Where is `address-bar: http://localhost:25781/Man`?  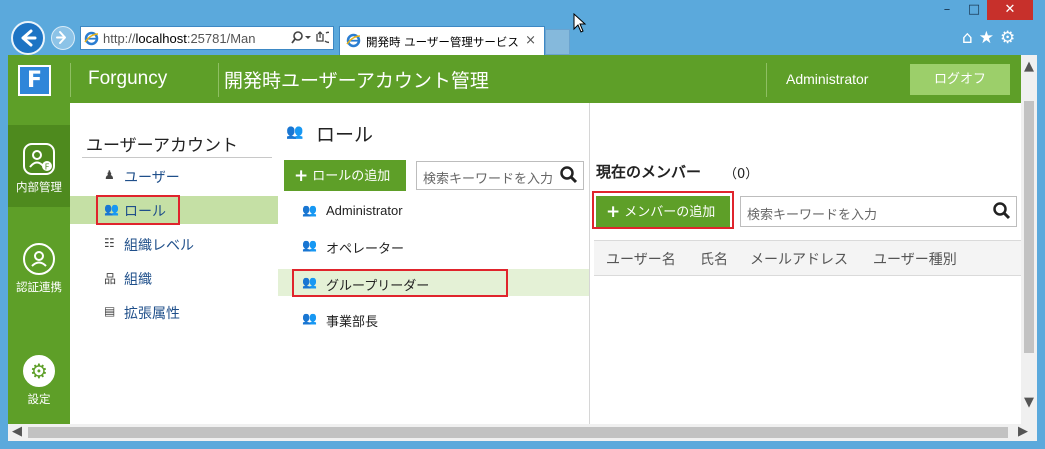
address-bar: http://localhost:25781/Man is located at coordinates (207, 38).